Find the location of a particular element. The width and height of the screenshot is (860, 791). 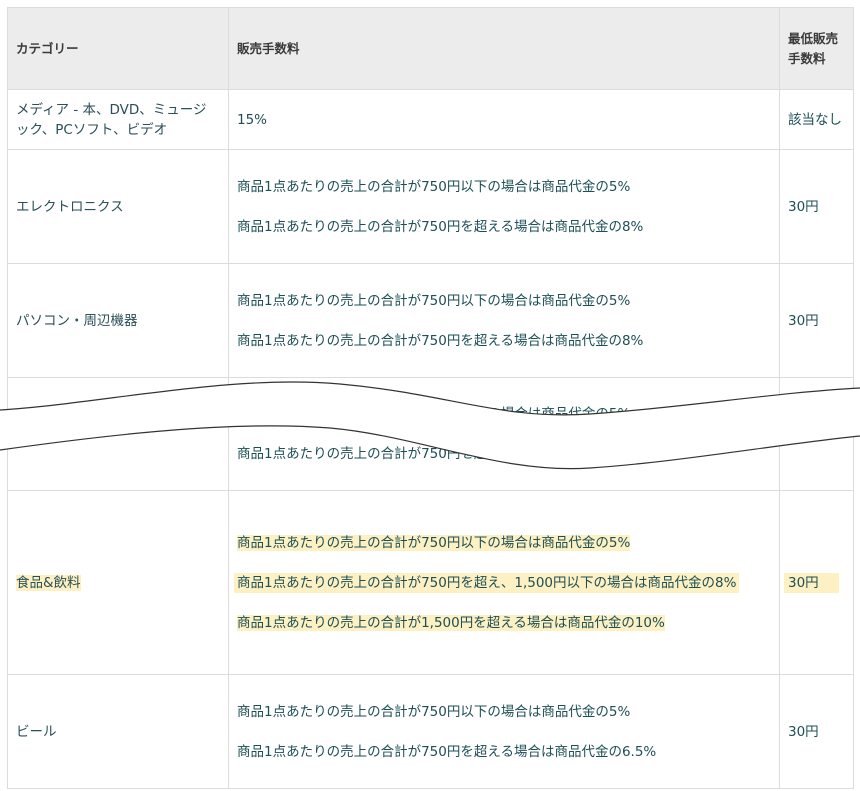

highlighted-min-fee: 30円 is located at coordinates (811, 582).